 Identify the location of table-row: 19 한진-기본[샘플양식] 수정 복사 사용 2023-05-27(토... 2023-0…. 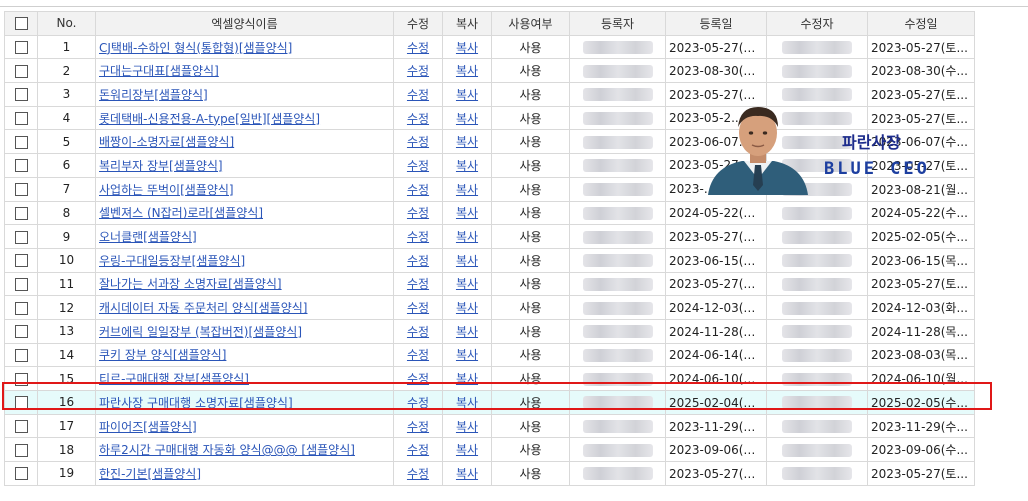
(489, 473).